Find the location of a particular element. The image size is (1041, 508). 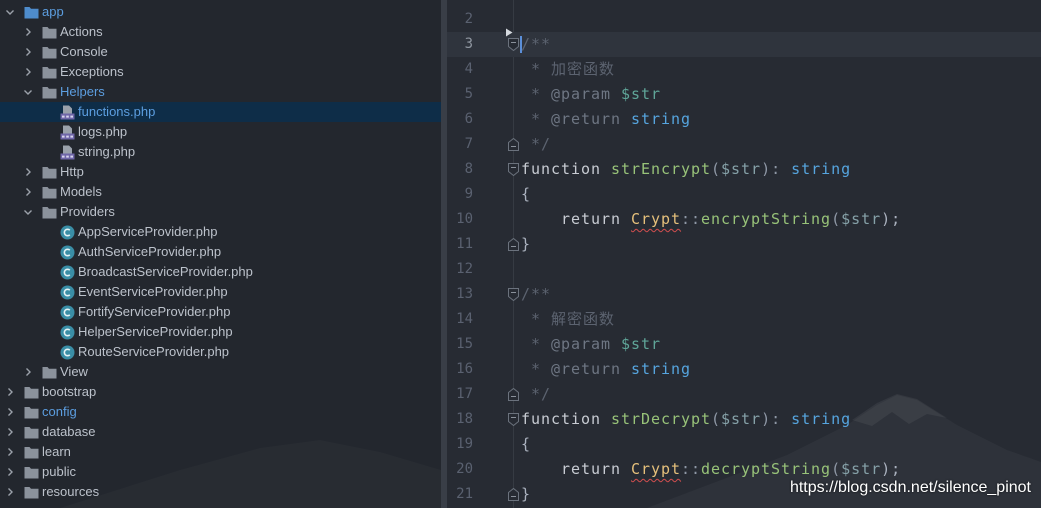

tree-item-helperserviceprovider-php: HelperServiceProvider.php is located at coordinates (220, 332).